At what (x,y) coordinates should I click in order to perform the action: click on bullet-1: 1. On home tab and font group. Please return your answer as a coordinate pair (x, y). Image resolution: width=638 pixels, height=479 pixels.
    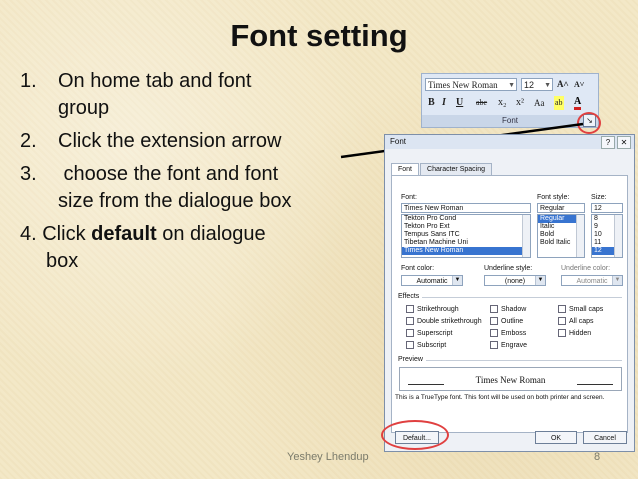
    Looking at the image, I should click on (190, 95).